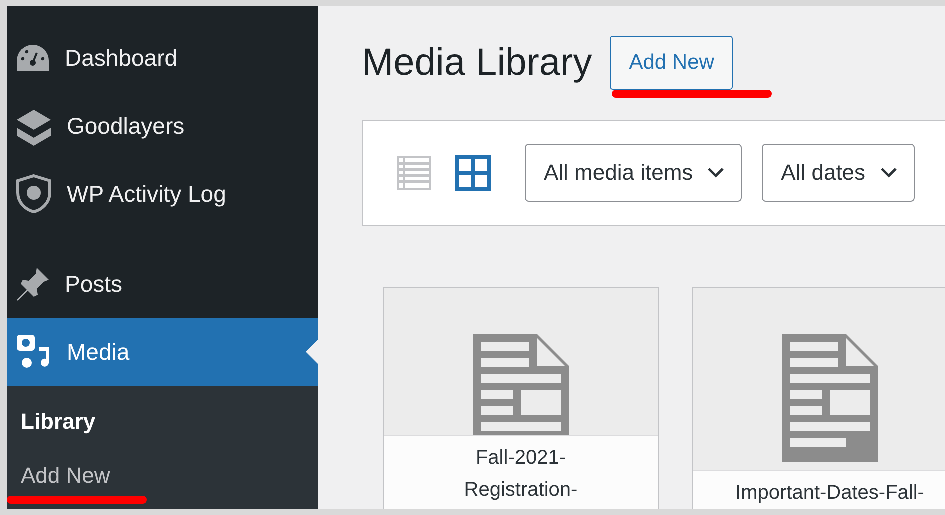  What do you see at coordinates (838, 173) in the screenshot?
I see `filter-dropdown: All dates` at bounding box center [838, 173].